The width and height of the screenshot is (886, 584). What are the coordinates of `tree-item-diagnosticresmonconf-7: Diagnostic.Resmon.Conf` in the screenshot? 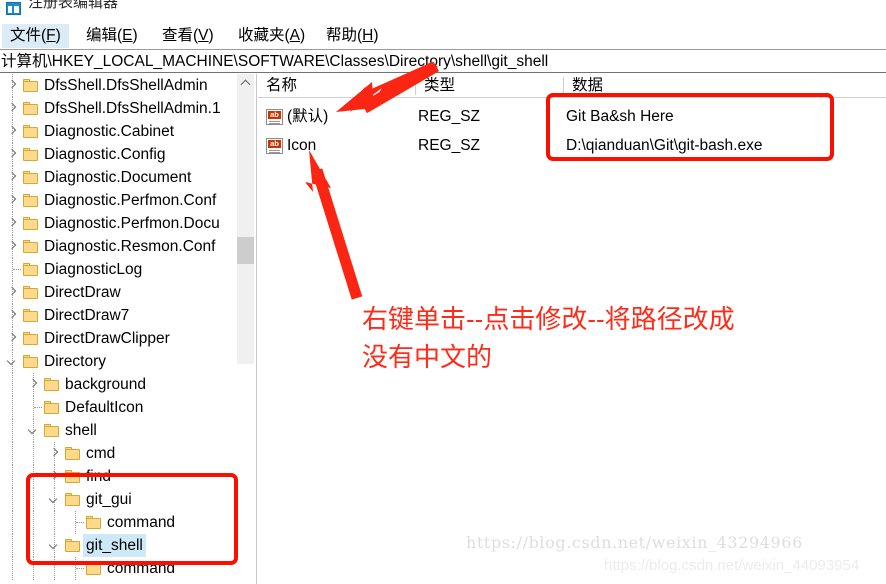 It's located at (120, 246).